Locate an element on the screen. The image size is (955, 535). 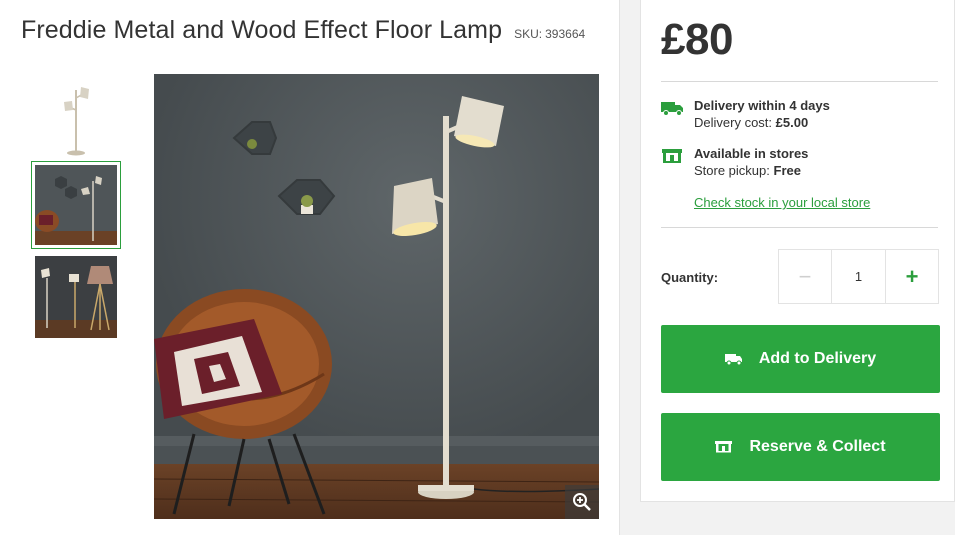
delivery-title: Delivery within 4 days is located at coordinates (762, 105).